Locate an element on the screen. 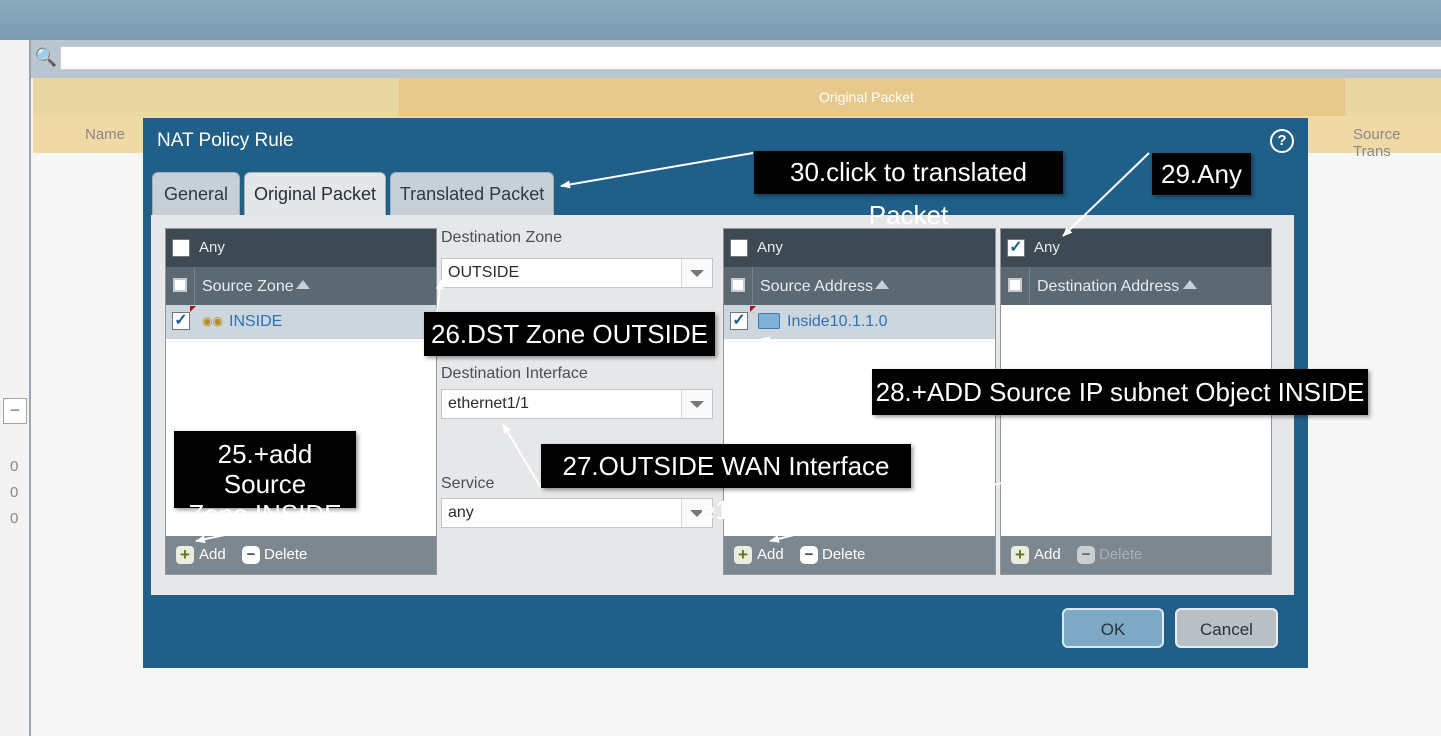  callout-29: 29.Any is located at coordinates (1201, 174).